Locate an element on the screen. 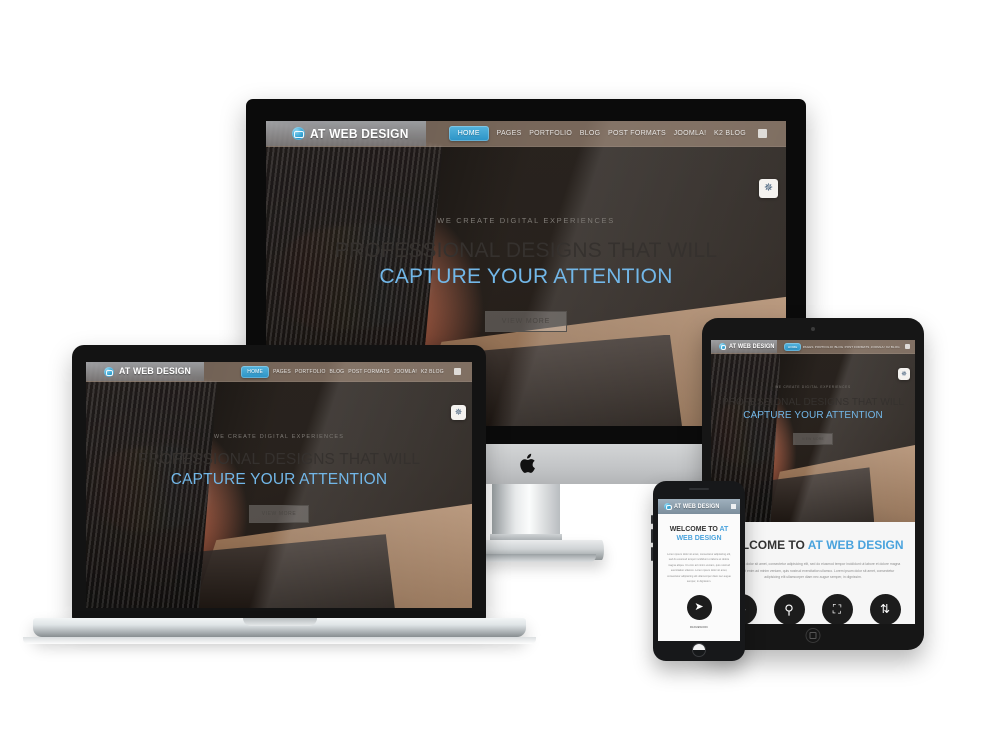 The height and width of the screenshot is (750, 1000). feature-label: FRAMEWORK is located at coordinates (699, 627).